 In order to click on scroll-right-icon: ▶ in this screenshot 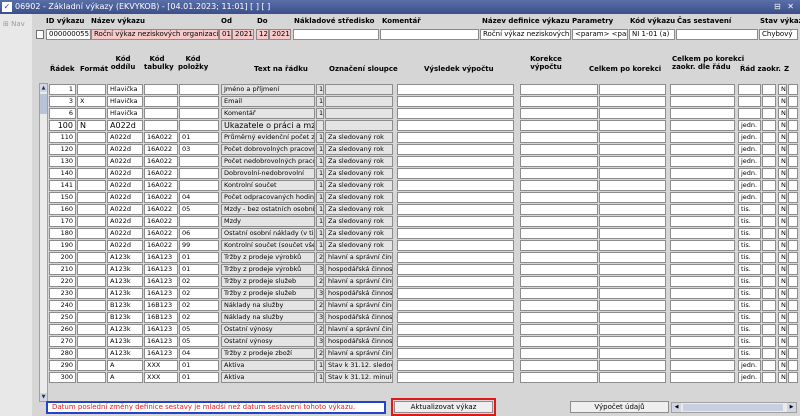, I will do `click(791, 407)`.